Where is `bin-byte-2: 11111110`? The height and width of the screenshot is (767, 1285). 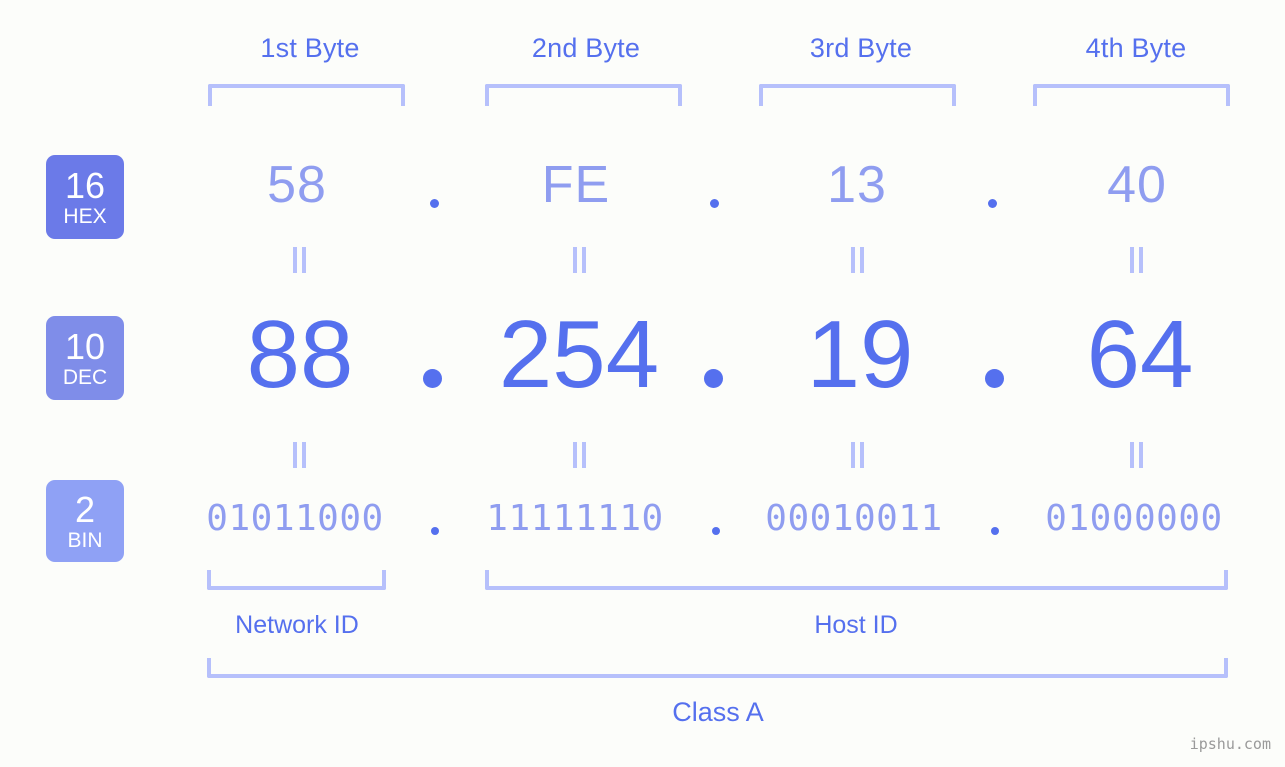 bin-byte-2: 11111110 is located at coordinates (575, 518).